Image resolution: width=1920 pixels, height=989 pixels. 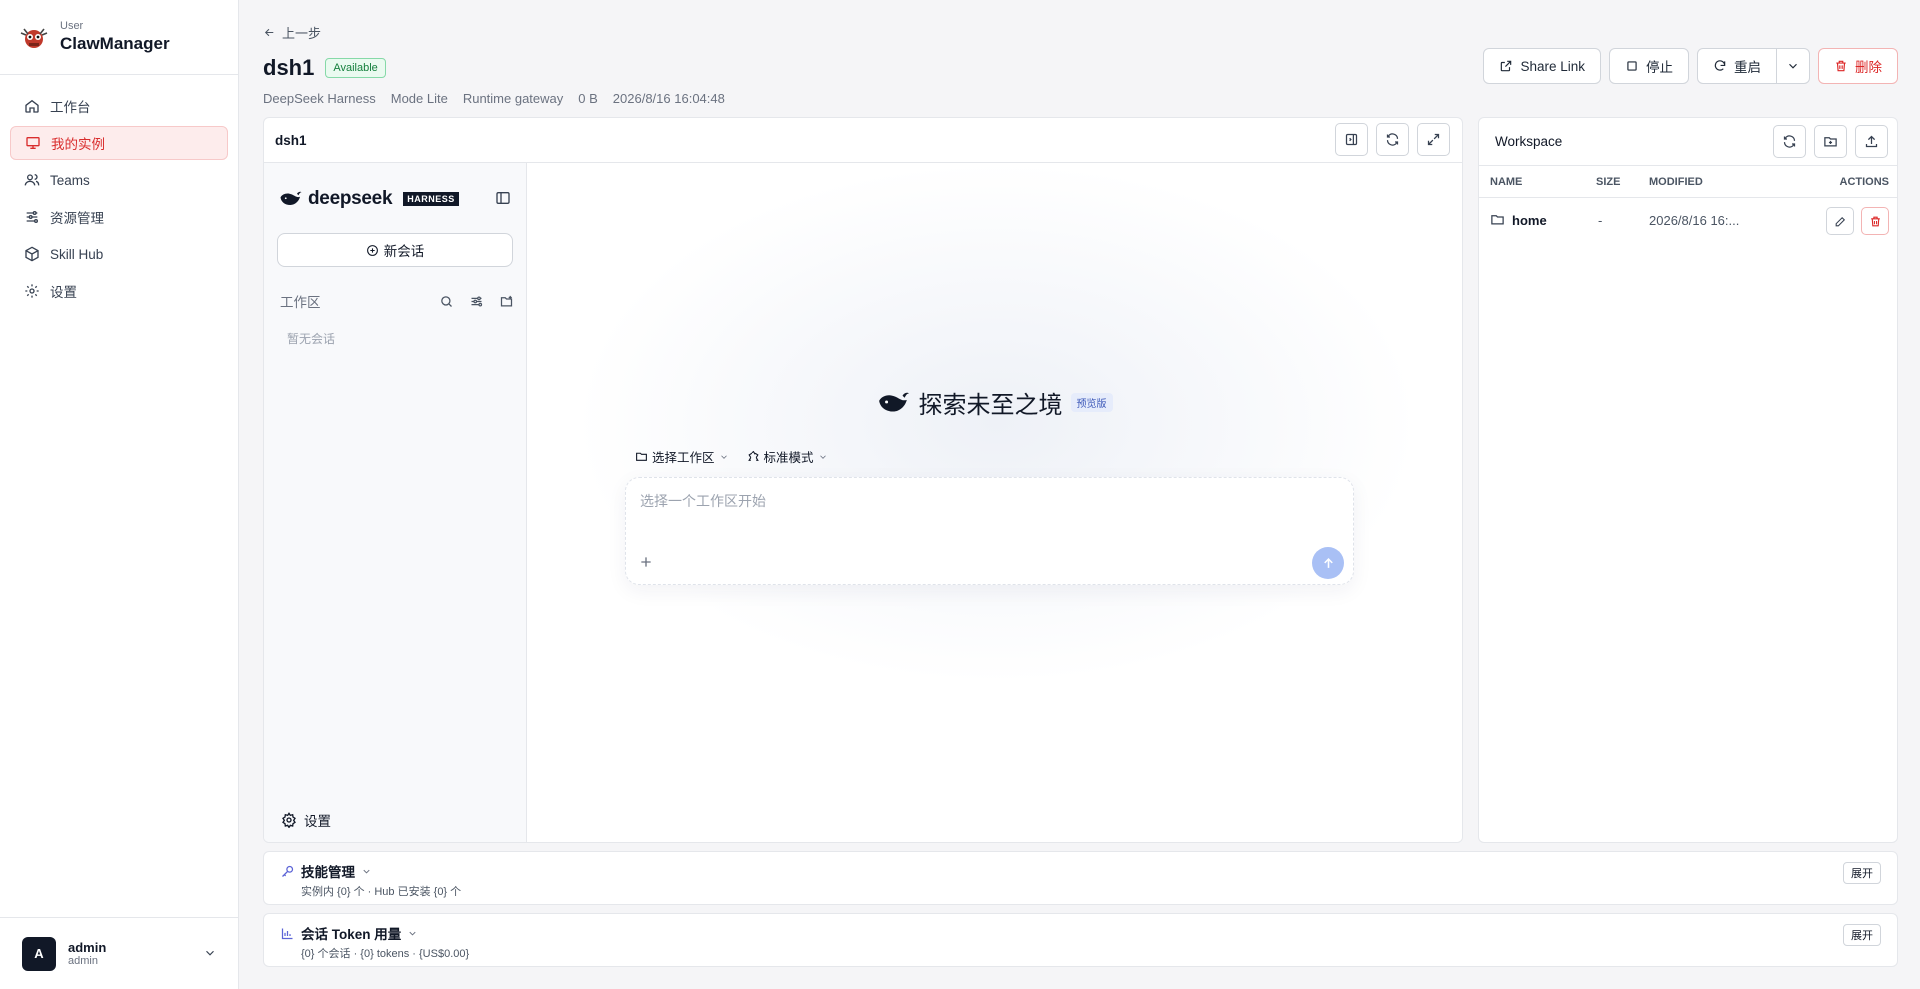 I want to click on empty-conversations: 暂无会话, so click(x=311, y=339).